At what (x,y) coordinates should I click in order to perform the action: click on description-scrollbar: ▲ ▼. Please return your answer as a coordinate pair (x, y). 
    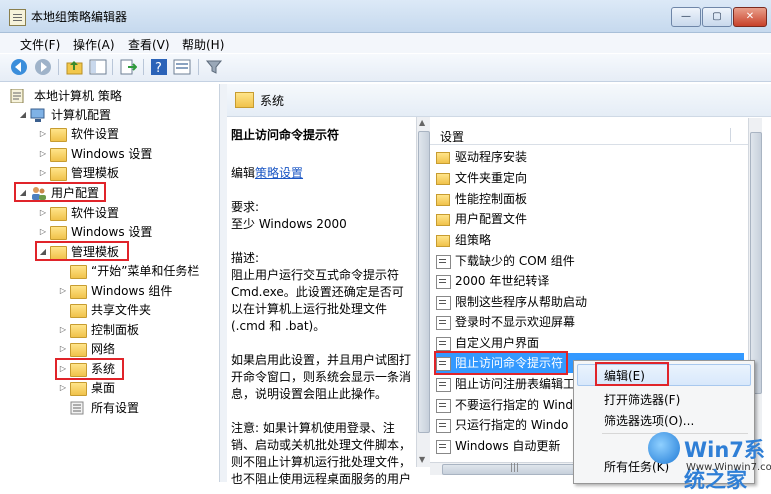
    Looking at the image, I should click on (423, 292).